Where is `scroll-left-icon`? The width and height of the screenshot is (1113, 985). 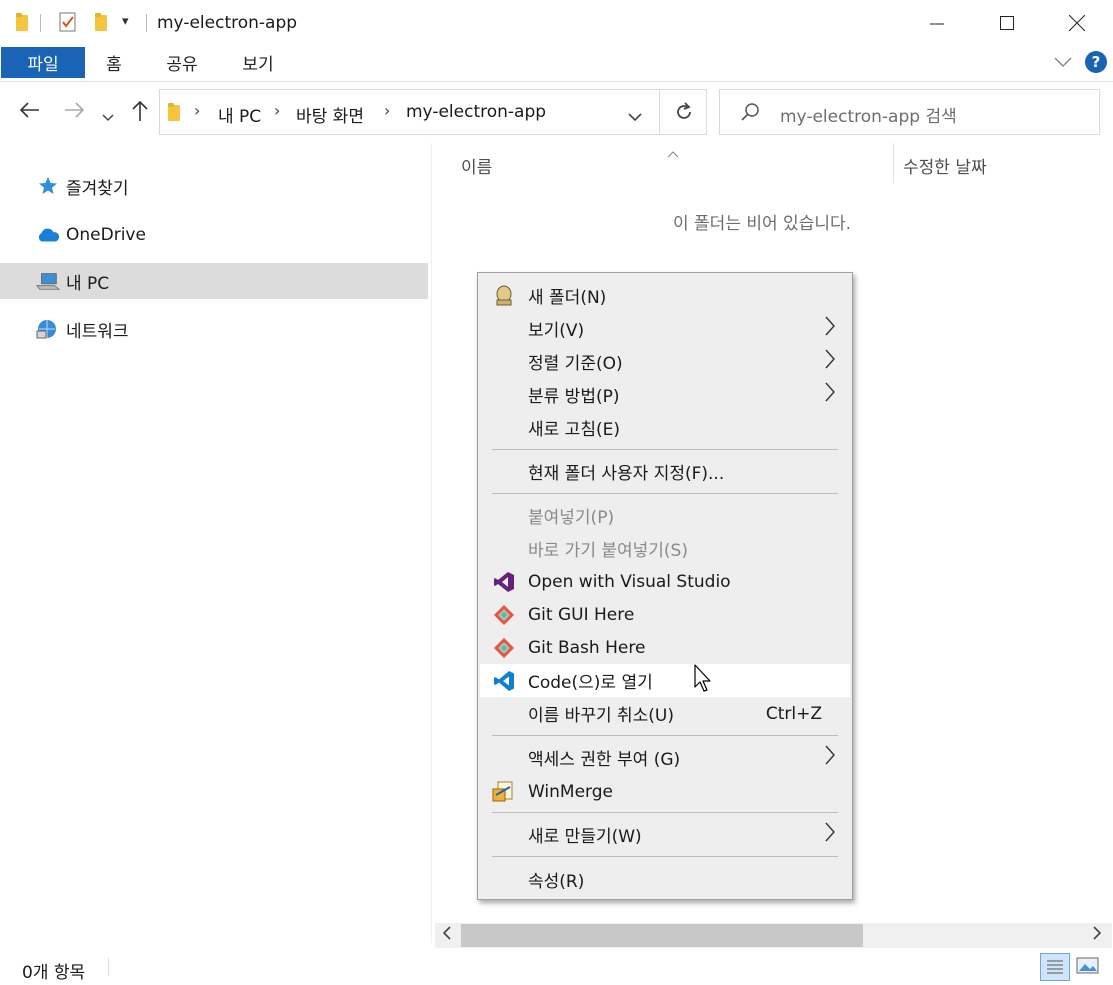
scroll-left-icon is located at coordinates (447, 935).